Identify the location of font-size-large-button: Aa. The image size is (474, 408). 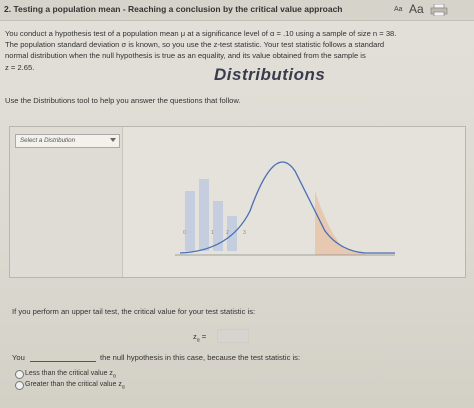
(416, 9).